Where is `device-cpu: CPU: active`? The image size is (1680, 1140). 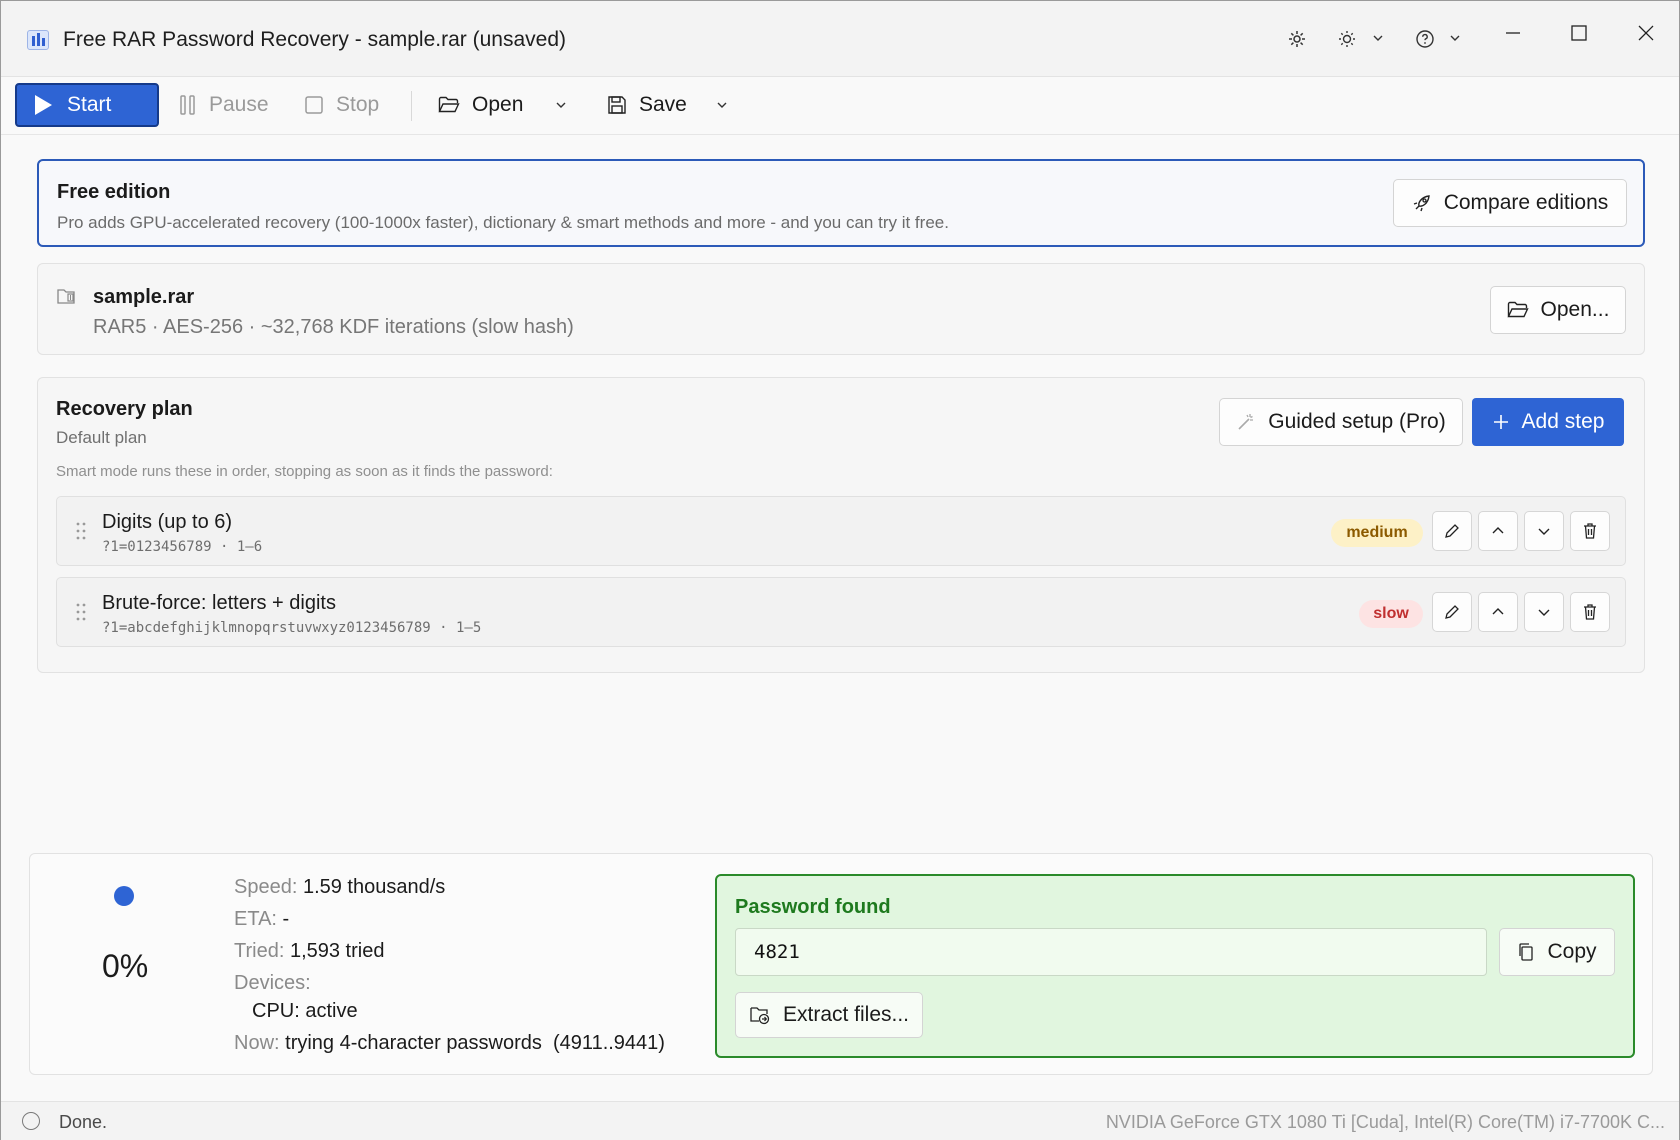 device-cpu: CPU: active is located at coordinates (305, 1011).